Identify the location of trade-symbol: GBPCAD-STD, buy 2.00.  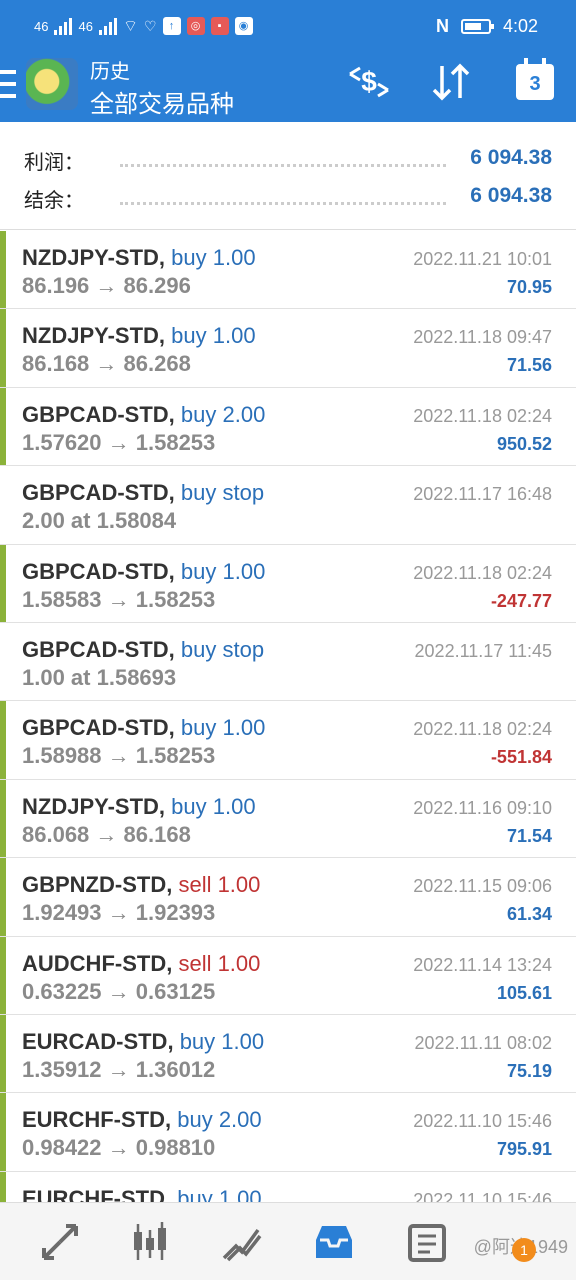
(143, 415).